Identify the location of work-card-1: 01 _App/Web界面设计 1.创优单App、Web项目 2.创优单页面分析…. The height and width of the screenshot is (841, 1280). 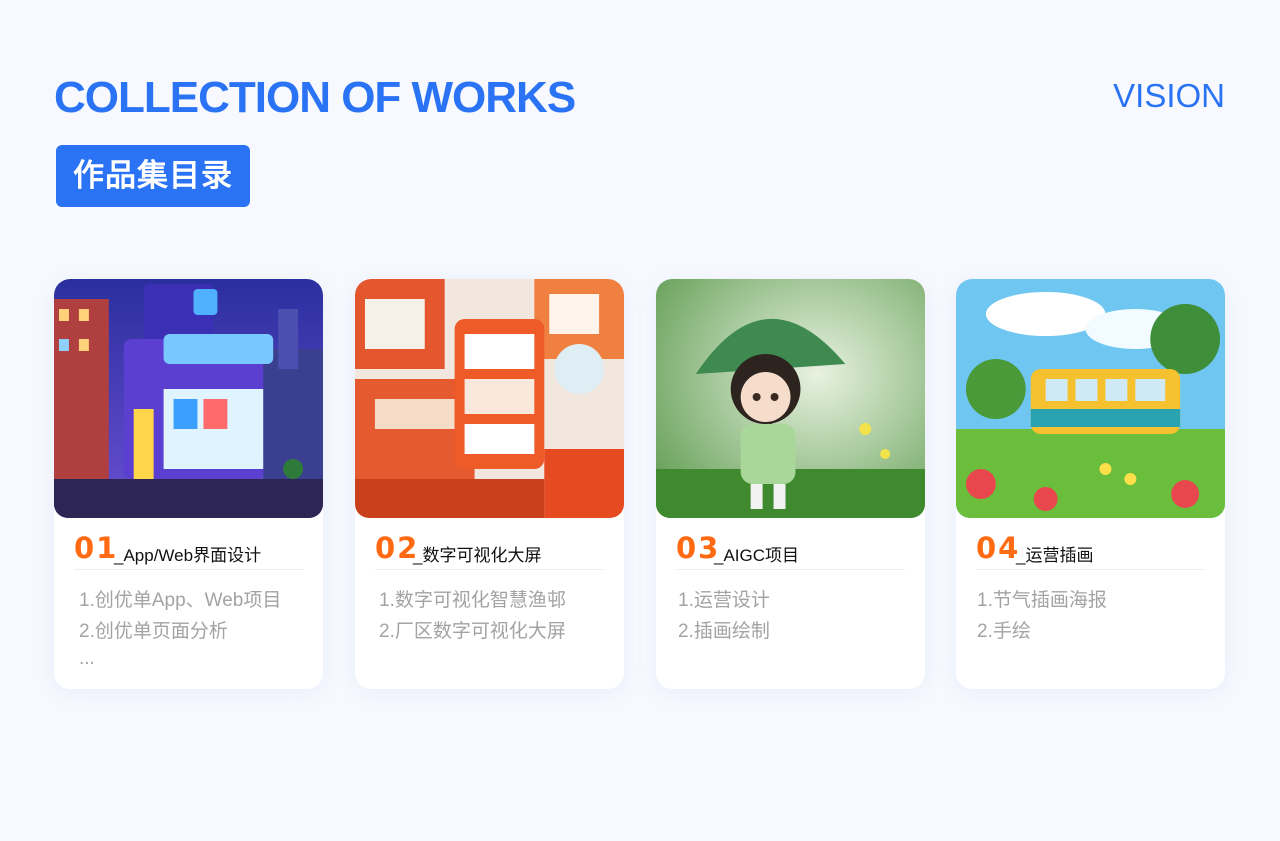
(188, 484).